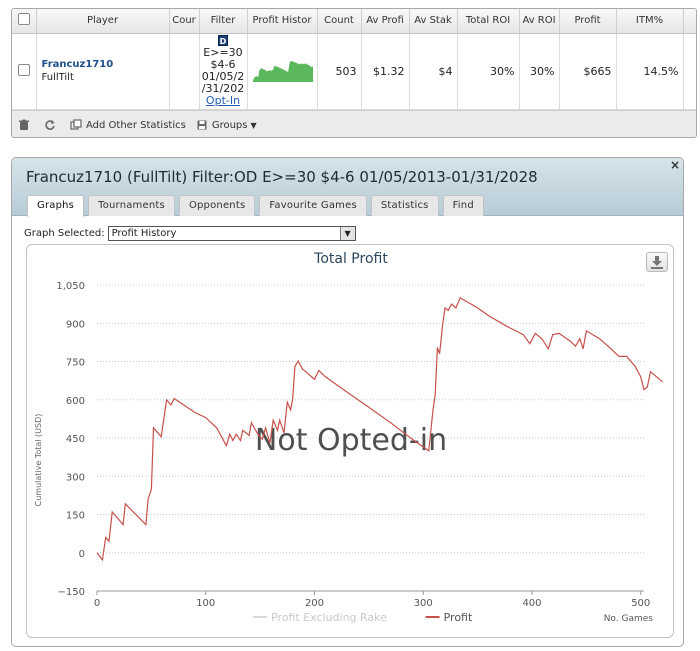 This screenshot has width=700, height=651. I want to click on country-cell, so click(184, 71).